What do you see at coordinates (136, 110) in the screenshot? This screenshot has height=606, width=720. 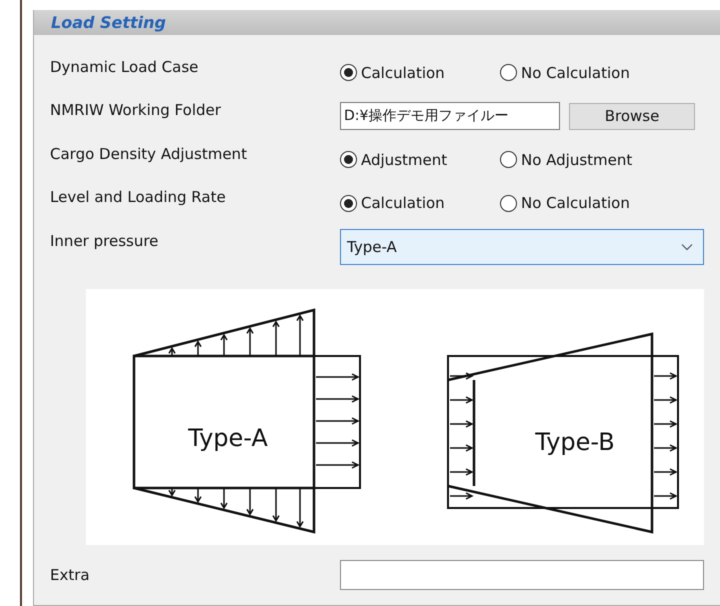 I see `field-label: NMRIW Working Folder` at bounding box center [136, 110].